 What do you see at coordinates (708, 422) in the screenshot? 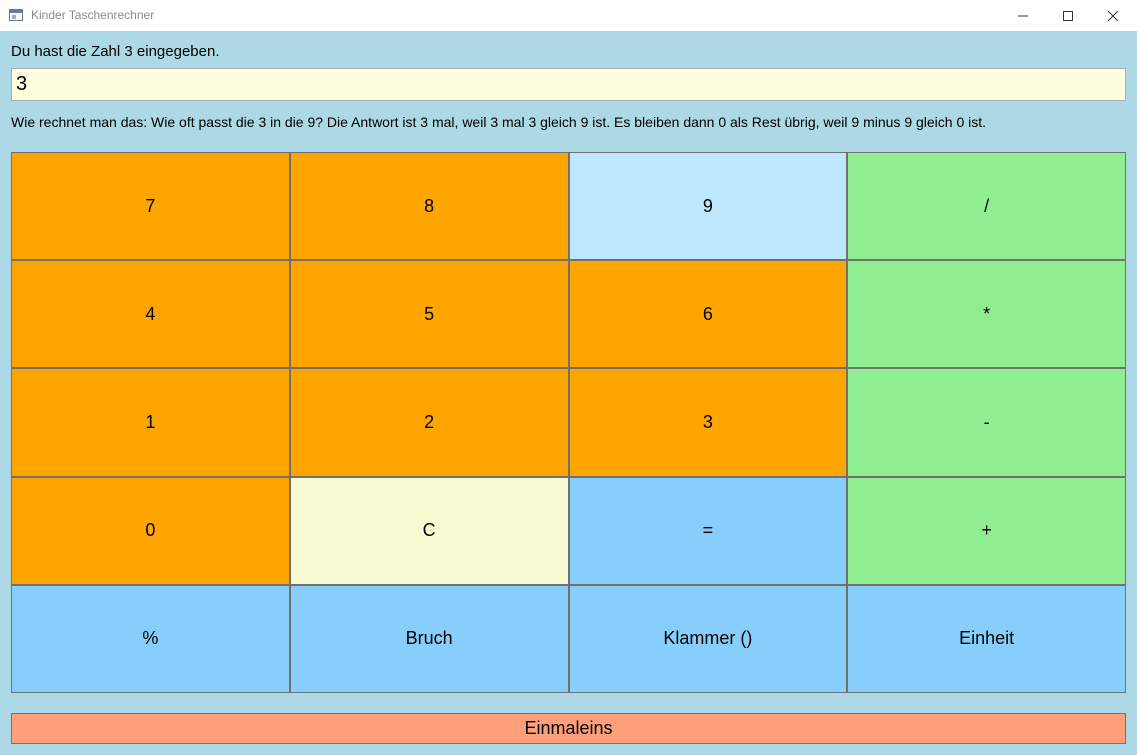
I see `button-3: 3` at bounding box center [708, 422].